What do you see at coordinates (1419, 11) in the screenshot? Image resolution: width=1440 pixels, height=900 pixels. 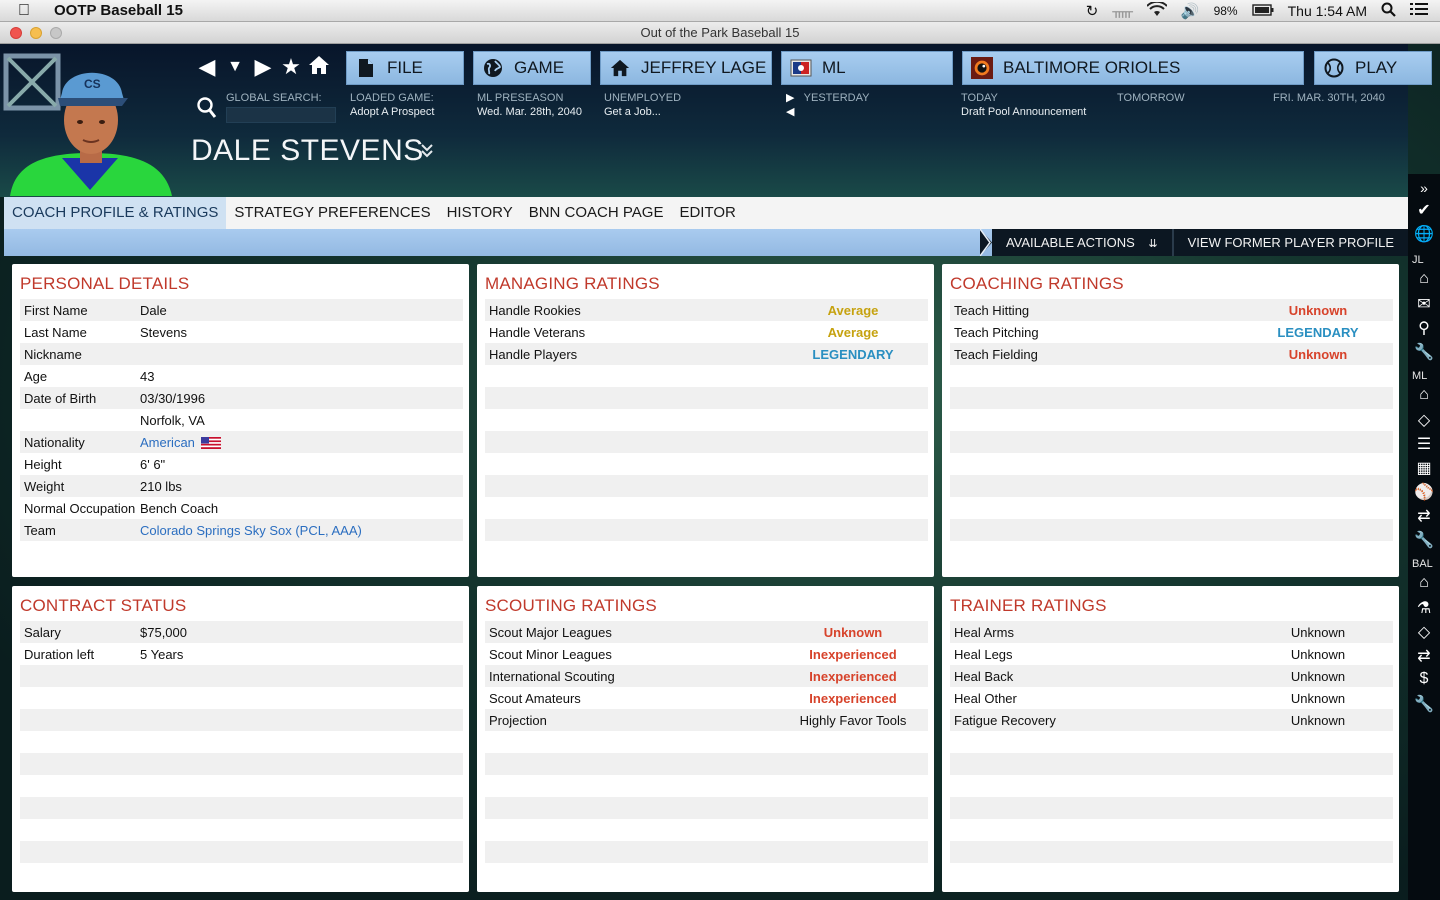 I see `notification-center-icon` at bounding box center [1419, 11].